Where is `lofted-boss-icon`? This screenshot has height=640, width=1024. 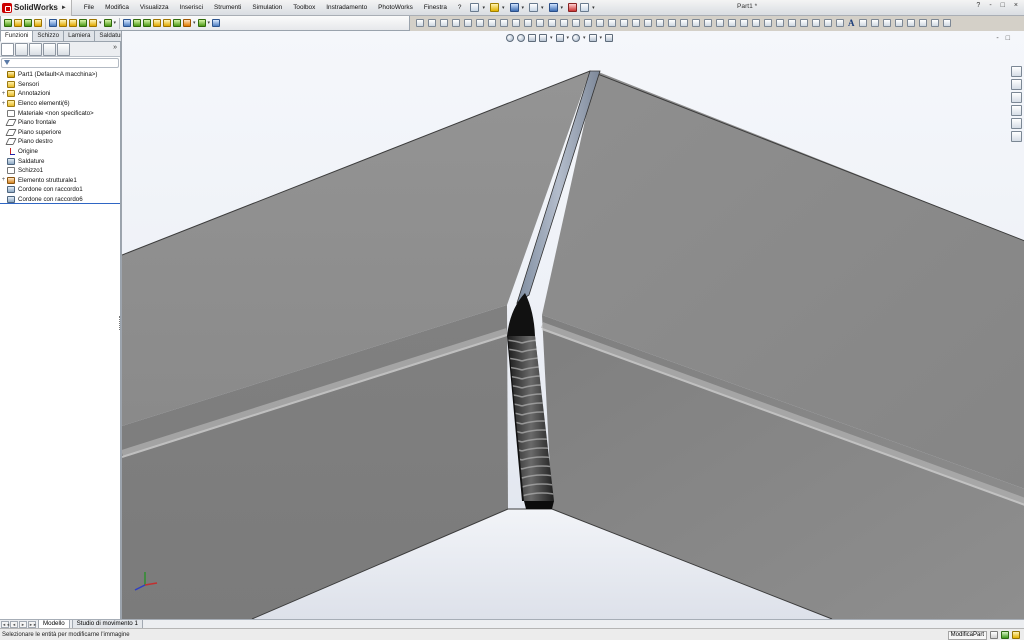 lofted-boss-icon is located at coordinates (38, 23).